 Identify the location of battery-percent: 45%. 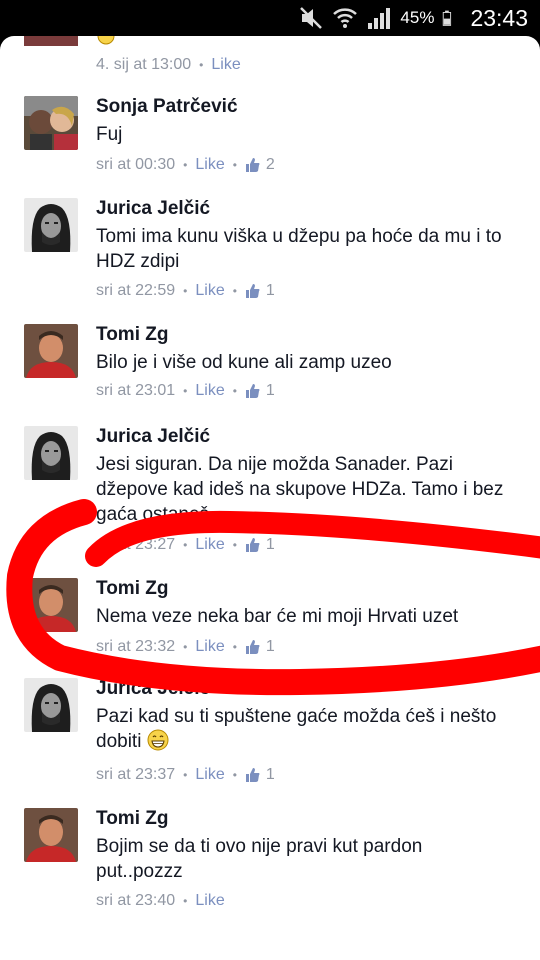
(417, 17).